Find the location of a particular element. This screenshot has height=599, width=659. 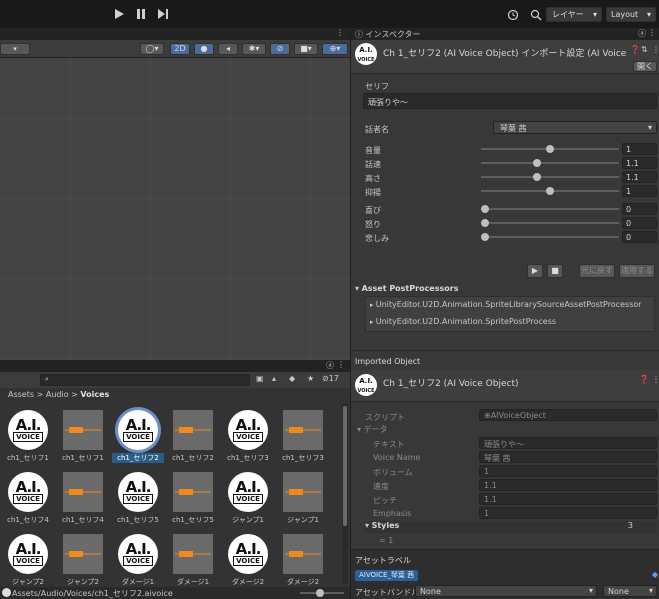

favorite-icon: ★ is located at coordinates (310, 378).